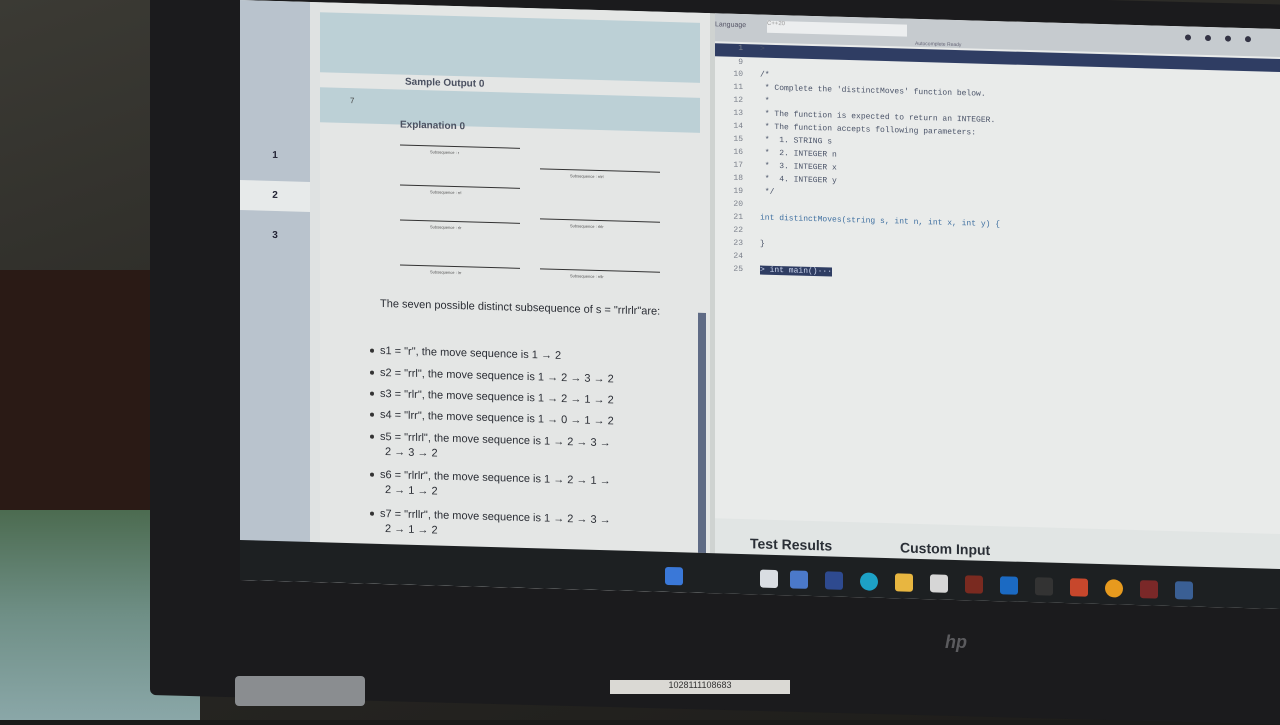 This screenshot has height=725, width=1280. I want to click on explanation-label: Explanation 0, so click(433, 126).